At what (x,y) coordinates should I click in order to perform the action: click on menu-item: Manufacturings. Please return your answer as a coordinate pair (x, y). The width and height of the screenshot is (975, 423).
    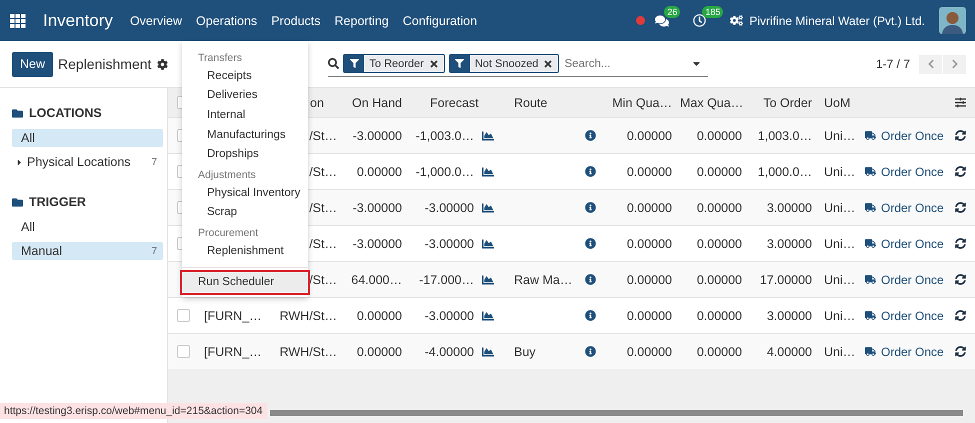
    Looking at the image, I should click on (246, 134).